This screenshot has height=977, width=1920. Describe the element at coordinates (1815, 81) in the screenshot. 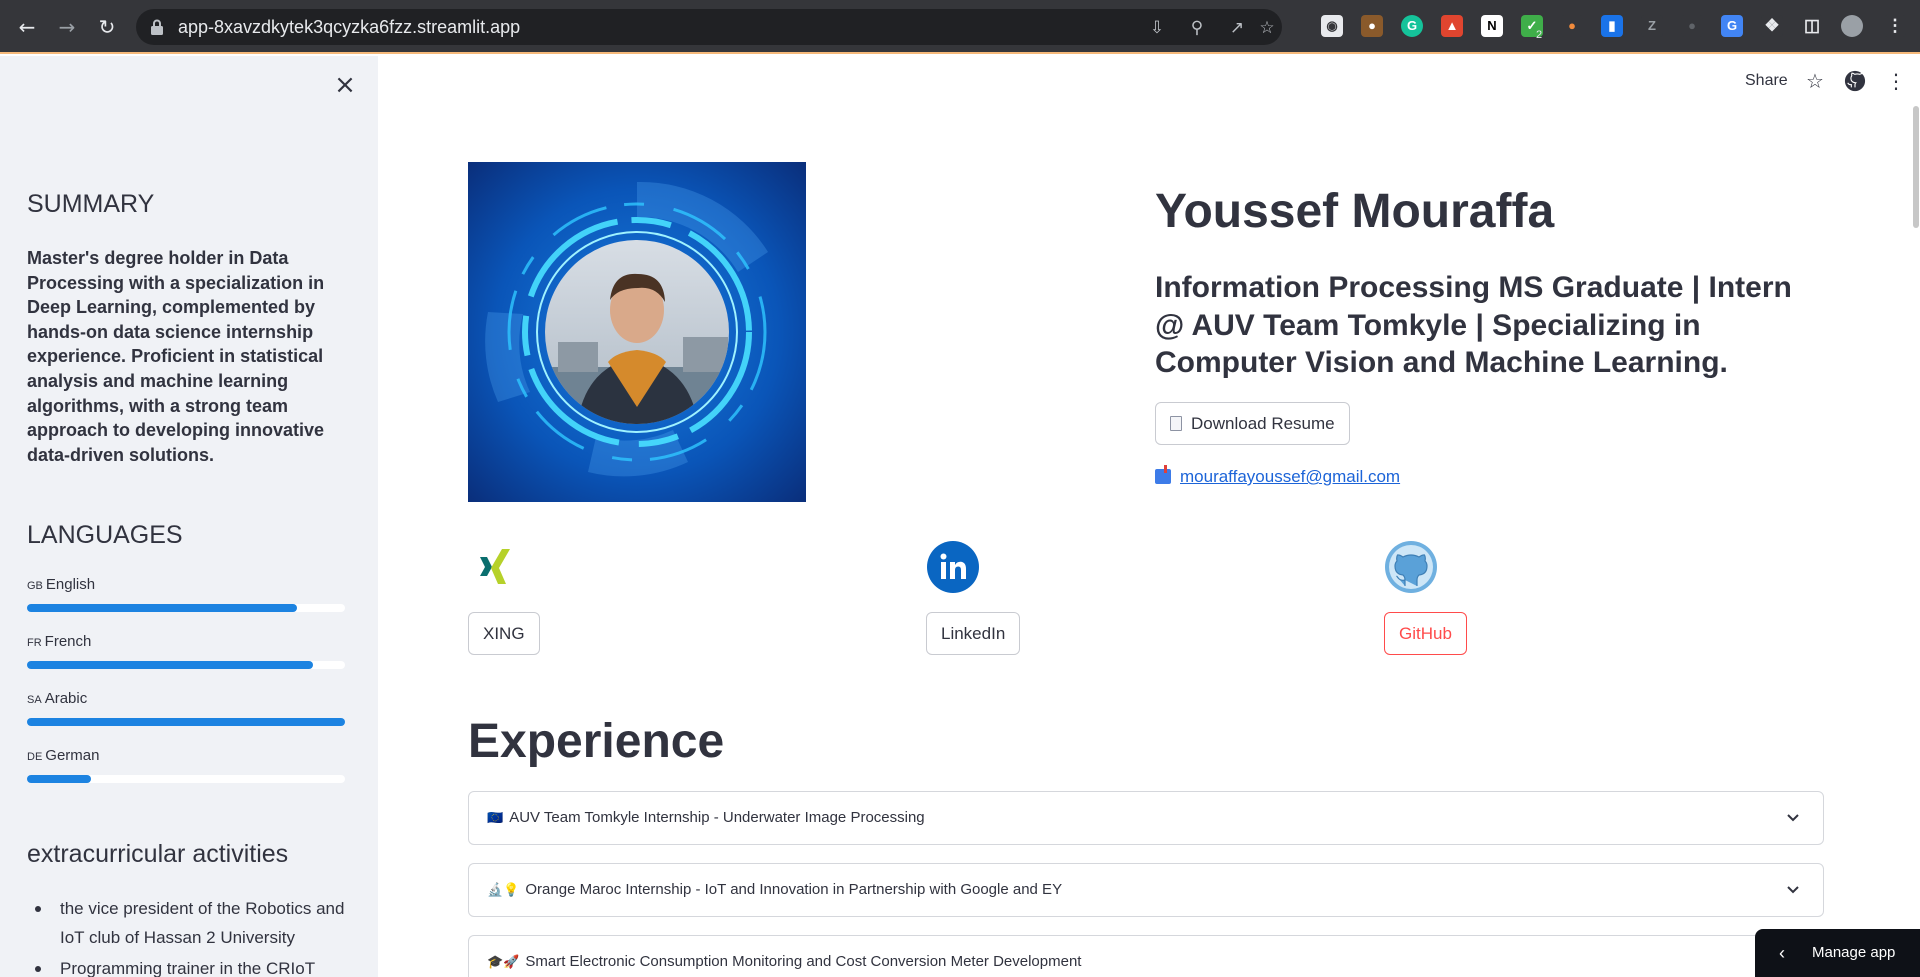

I see `star-icon: ☆` at that location.